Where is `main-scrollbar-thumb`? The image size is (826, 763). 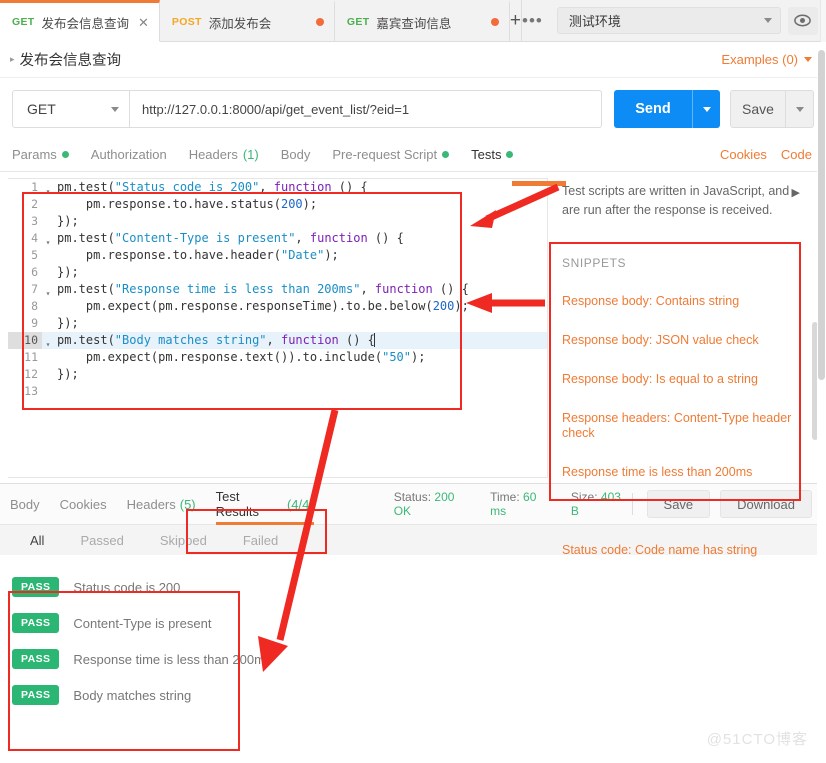
main-scrollbar-thumb is located at coordinates (821, 215).